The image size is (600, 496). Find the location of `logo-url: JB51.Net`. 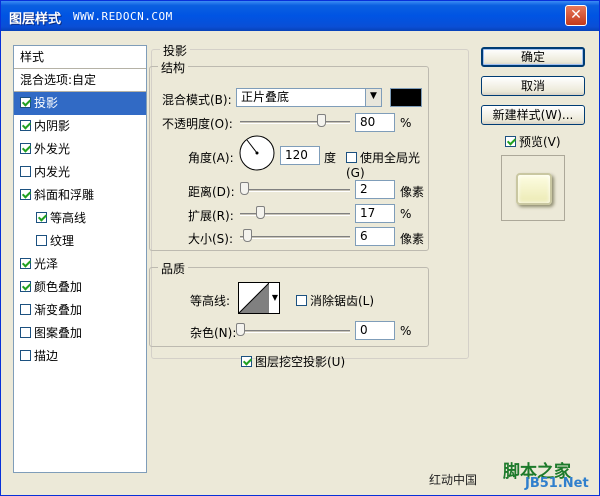

logo-url: JB51.Net is located at coordinates (557, 483).